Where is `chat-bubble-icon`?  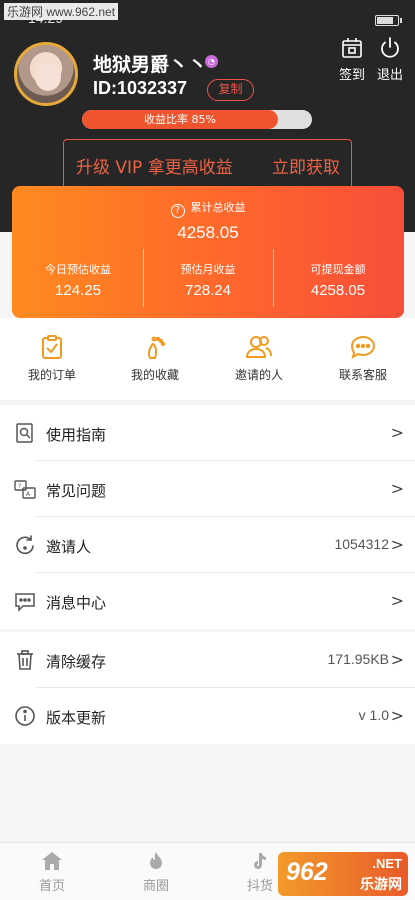 chat-bubble-icon is located at coordinates (363, 347).